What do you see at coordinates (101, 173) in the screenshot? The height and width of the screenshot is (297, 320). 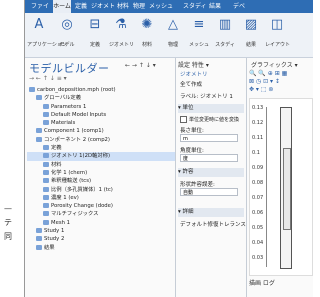 I see `tree-item: 化学 1 (chem)` at bounding box center [101, 173].